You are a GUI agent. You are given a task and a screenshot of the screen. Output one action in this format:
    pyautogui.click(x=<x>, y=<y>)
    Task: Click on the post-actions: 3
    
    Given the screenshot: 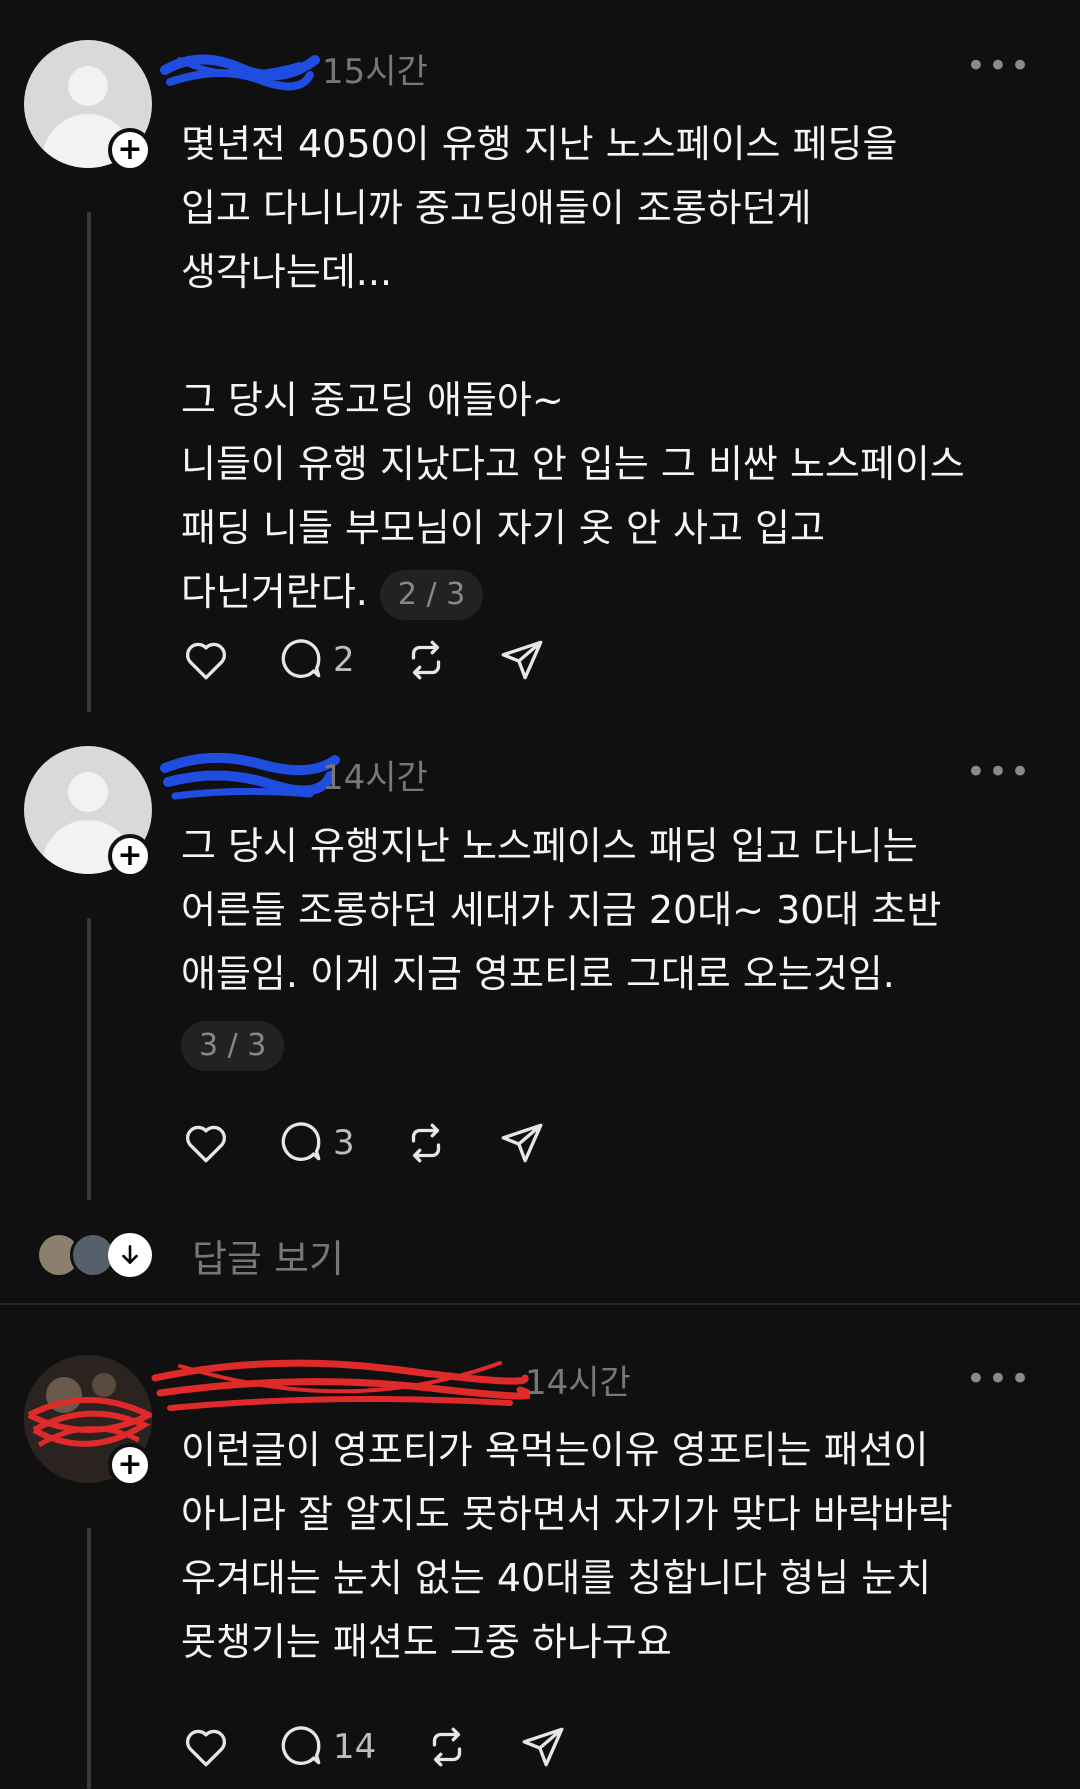 What is the action you would take?
    pyautogui.click(x=387, y=1143)
    